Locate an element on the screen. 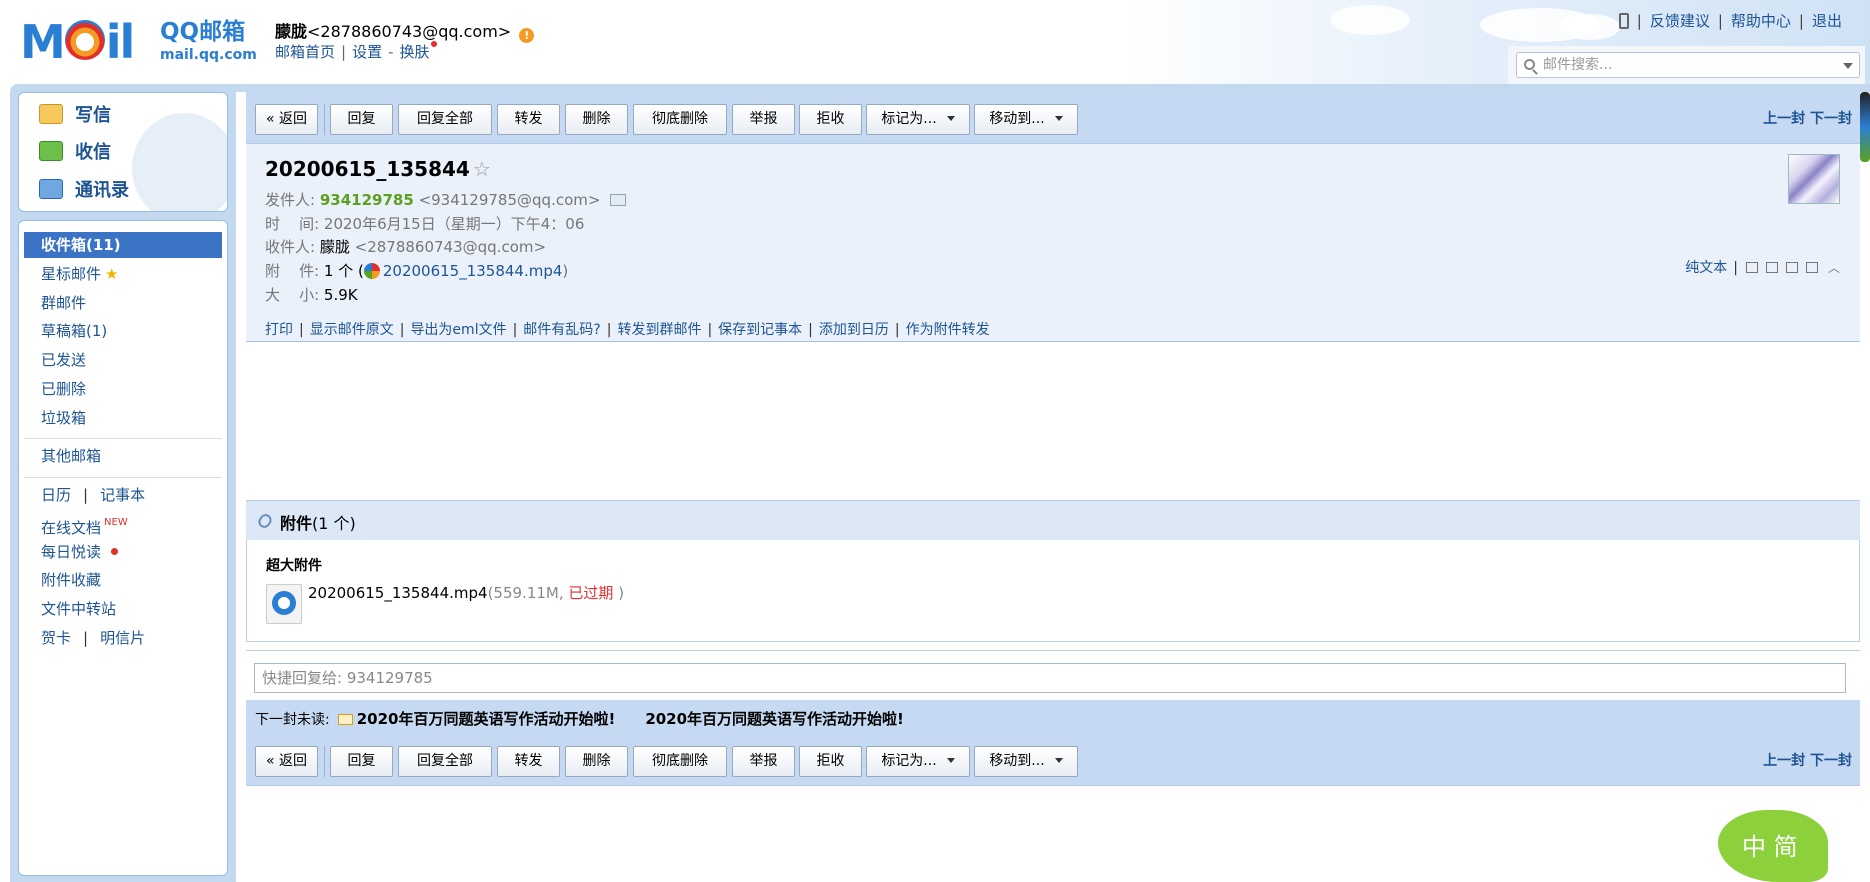 The image size is (1870, 882). save-to-notepad-link: 保存到记事本 is located at coordinates (760, 330).